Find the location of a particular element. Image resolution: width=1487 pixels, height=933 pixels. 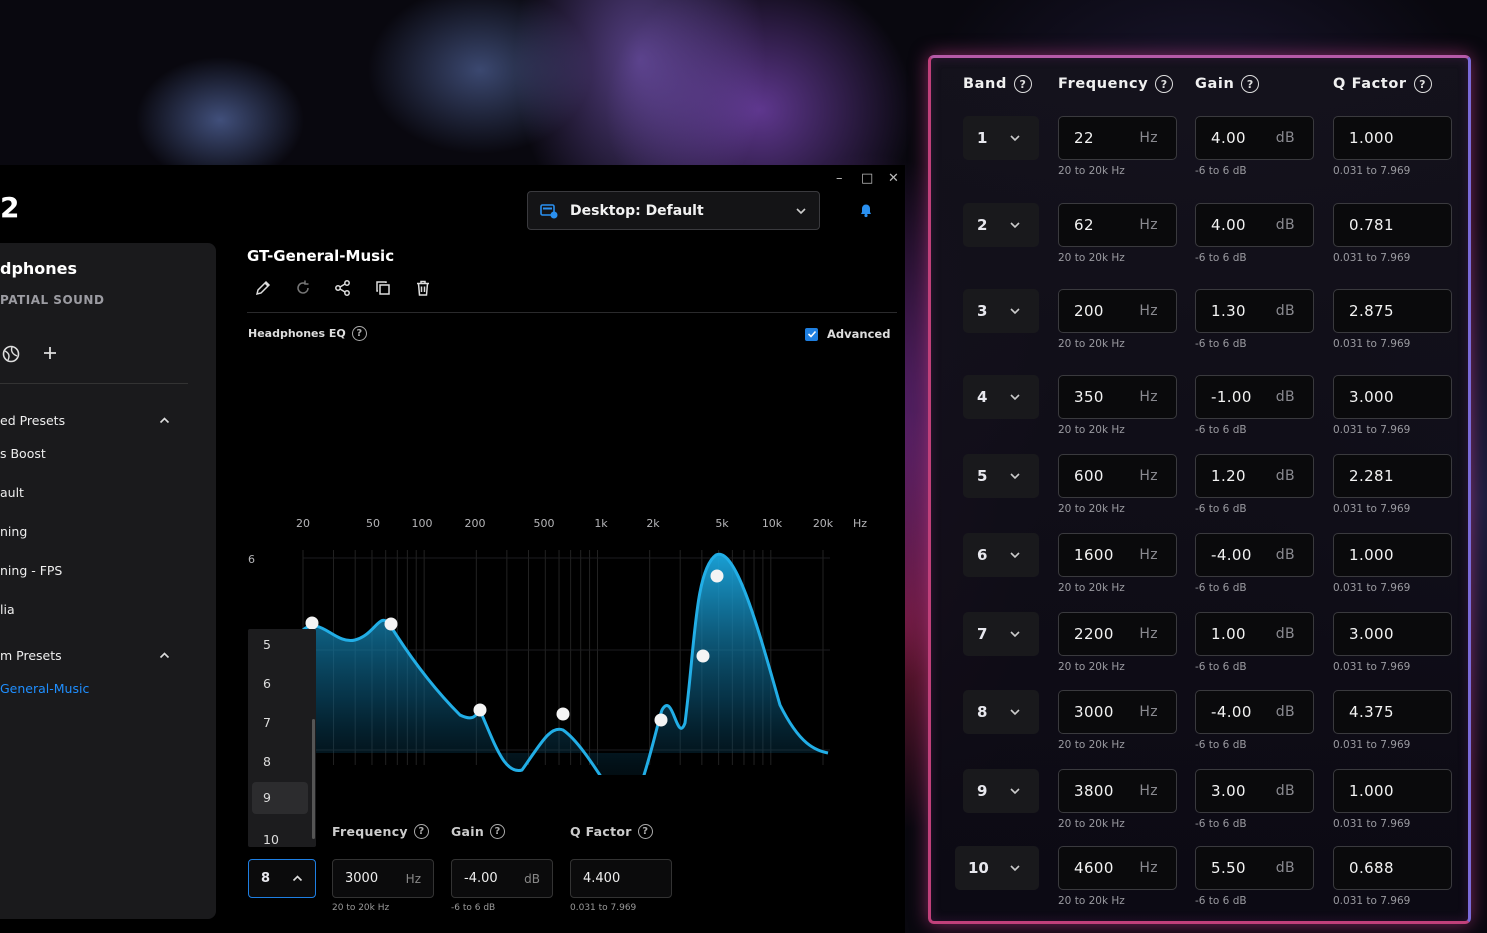

band-number-select: 10 is located at coordinates (997, 868).